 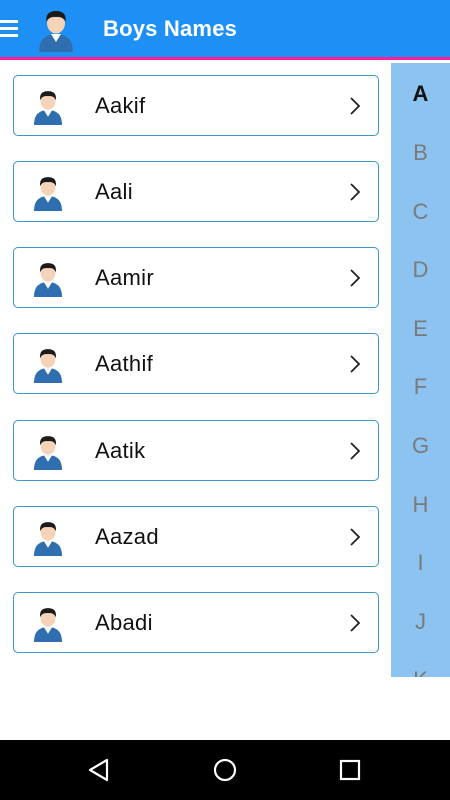 What do you see at coordinates (124, 363) in the screenshot?
I see `list-item-name: Aathif` at bounding box center [124, 363].